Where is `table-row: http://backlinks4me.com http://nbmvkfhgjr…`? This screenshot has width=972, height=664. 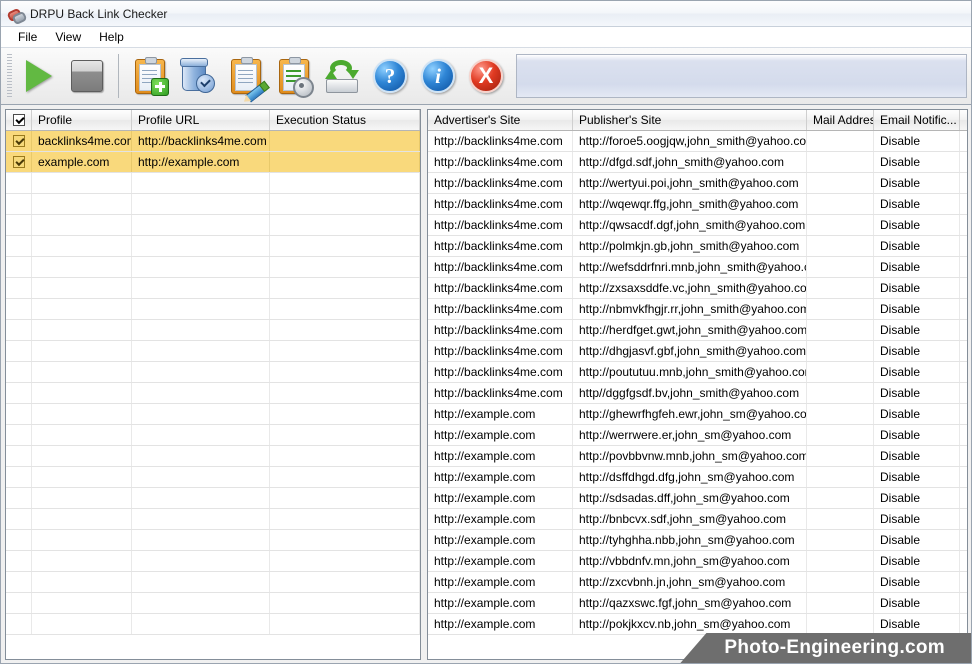 table-row: http://backlinks4me.com http://nbmvkfhgjr… is located at coordinates (697, 309).